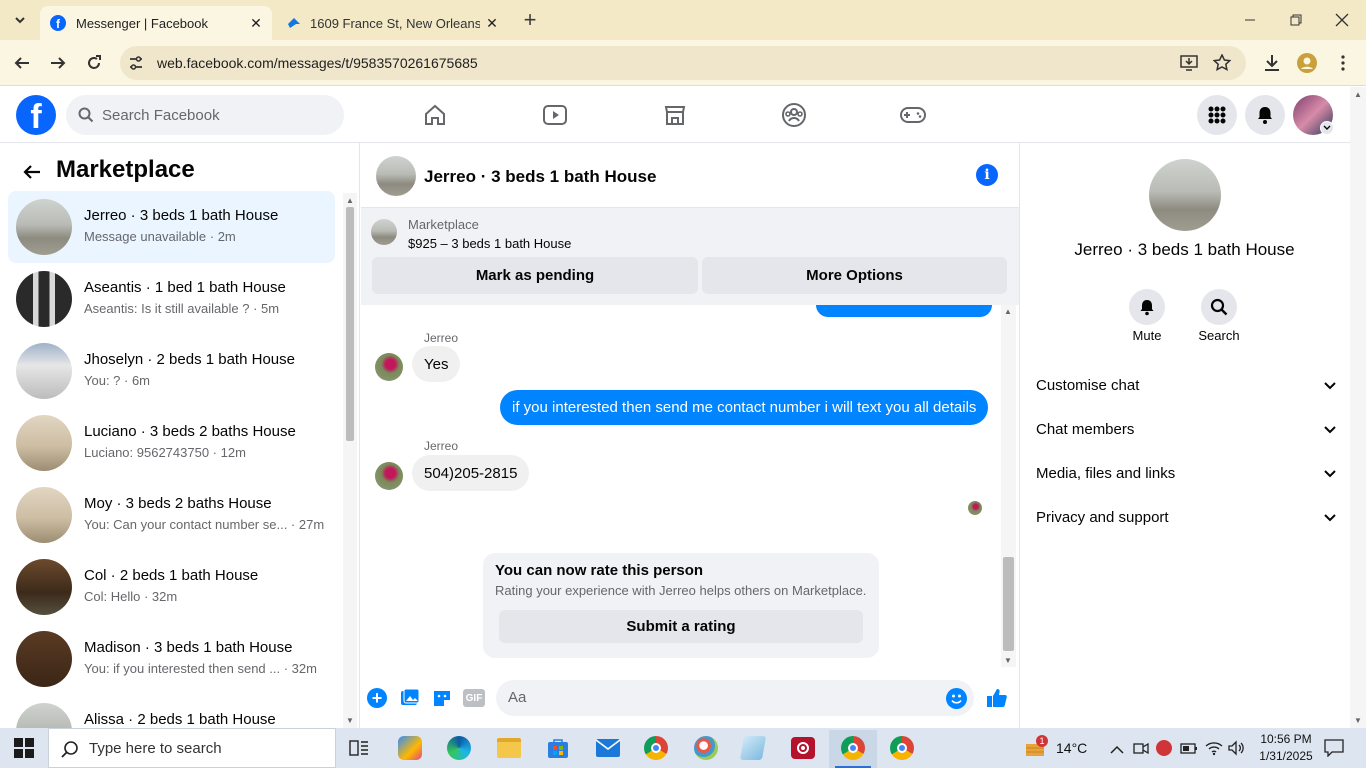 This screenshot has height=768, width=1366. I want to click on media-files-links-section: Media, files and links, so click(1186, 473).